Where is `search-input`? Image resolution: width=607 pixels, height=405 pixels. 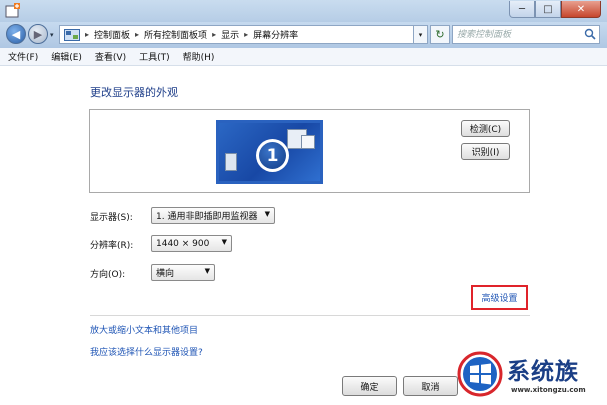 search-input is located at coordinates (517, 34).